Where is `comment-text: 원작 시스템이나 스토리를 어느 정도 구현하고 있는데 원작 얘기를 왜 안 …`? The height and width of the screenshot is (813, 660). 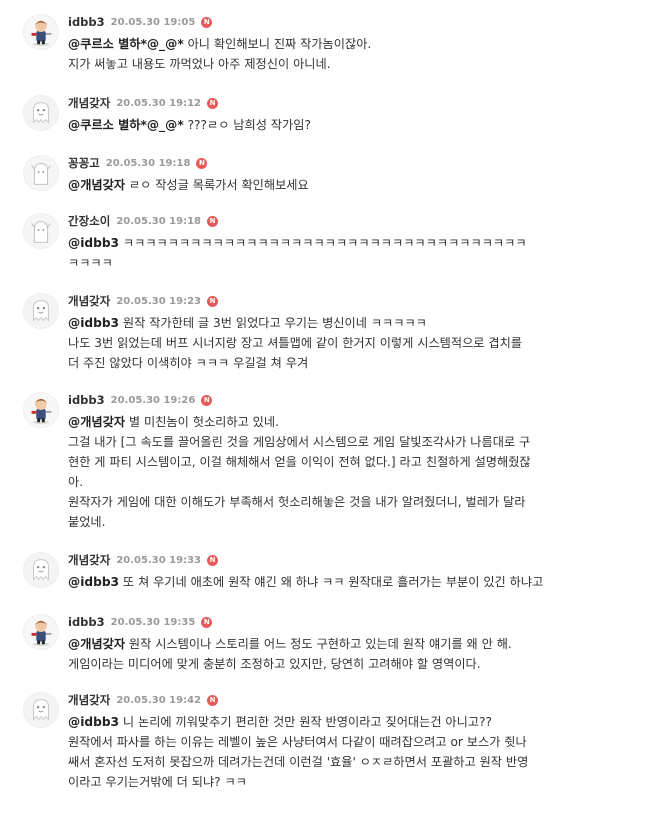
comment-text: 원작 시스템이나 스토리를 어느 정도 구현하고 있는데 원작 얘기를 왜 안 … is located at coordinates (320, 644).